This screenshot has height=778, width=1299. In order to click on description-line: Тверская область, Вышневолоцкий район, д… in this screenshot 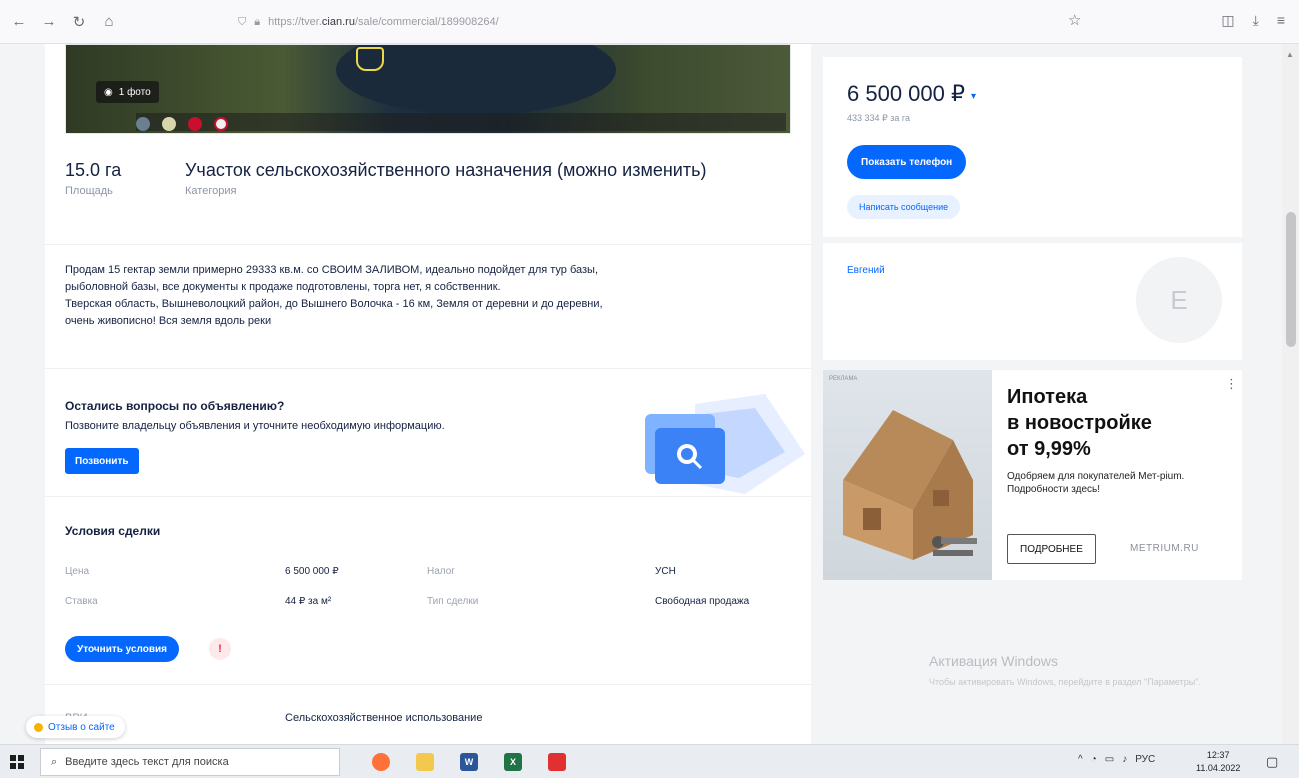, I will do `click(334, 304)`.